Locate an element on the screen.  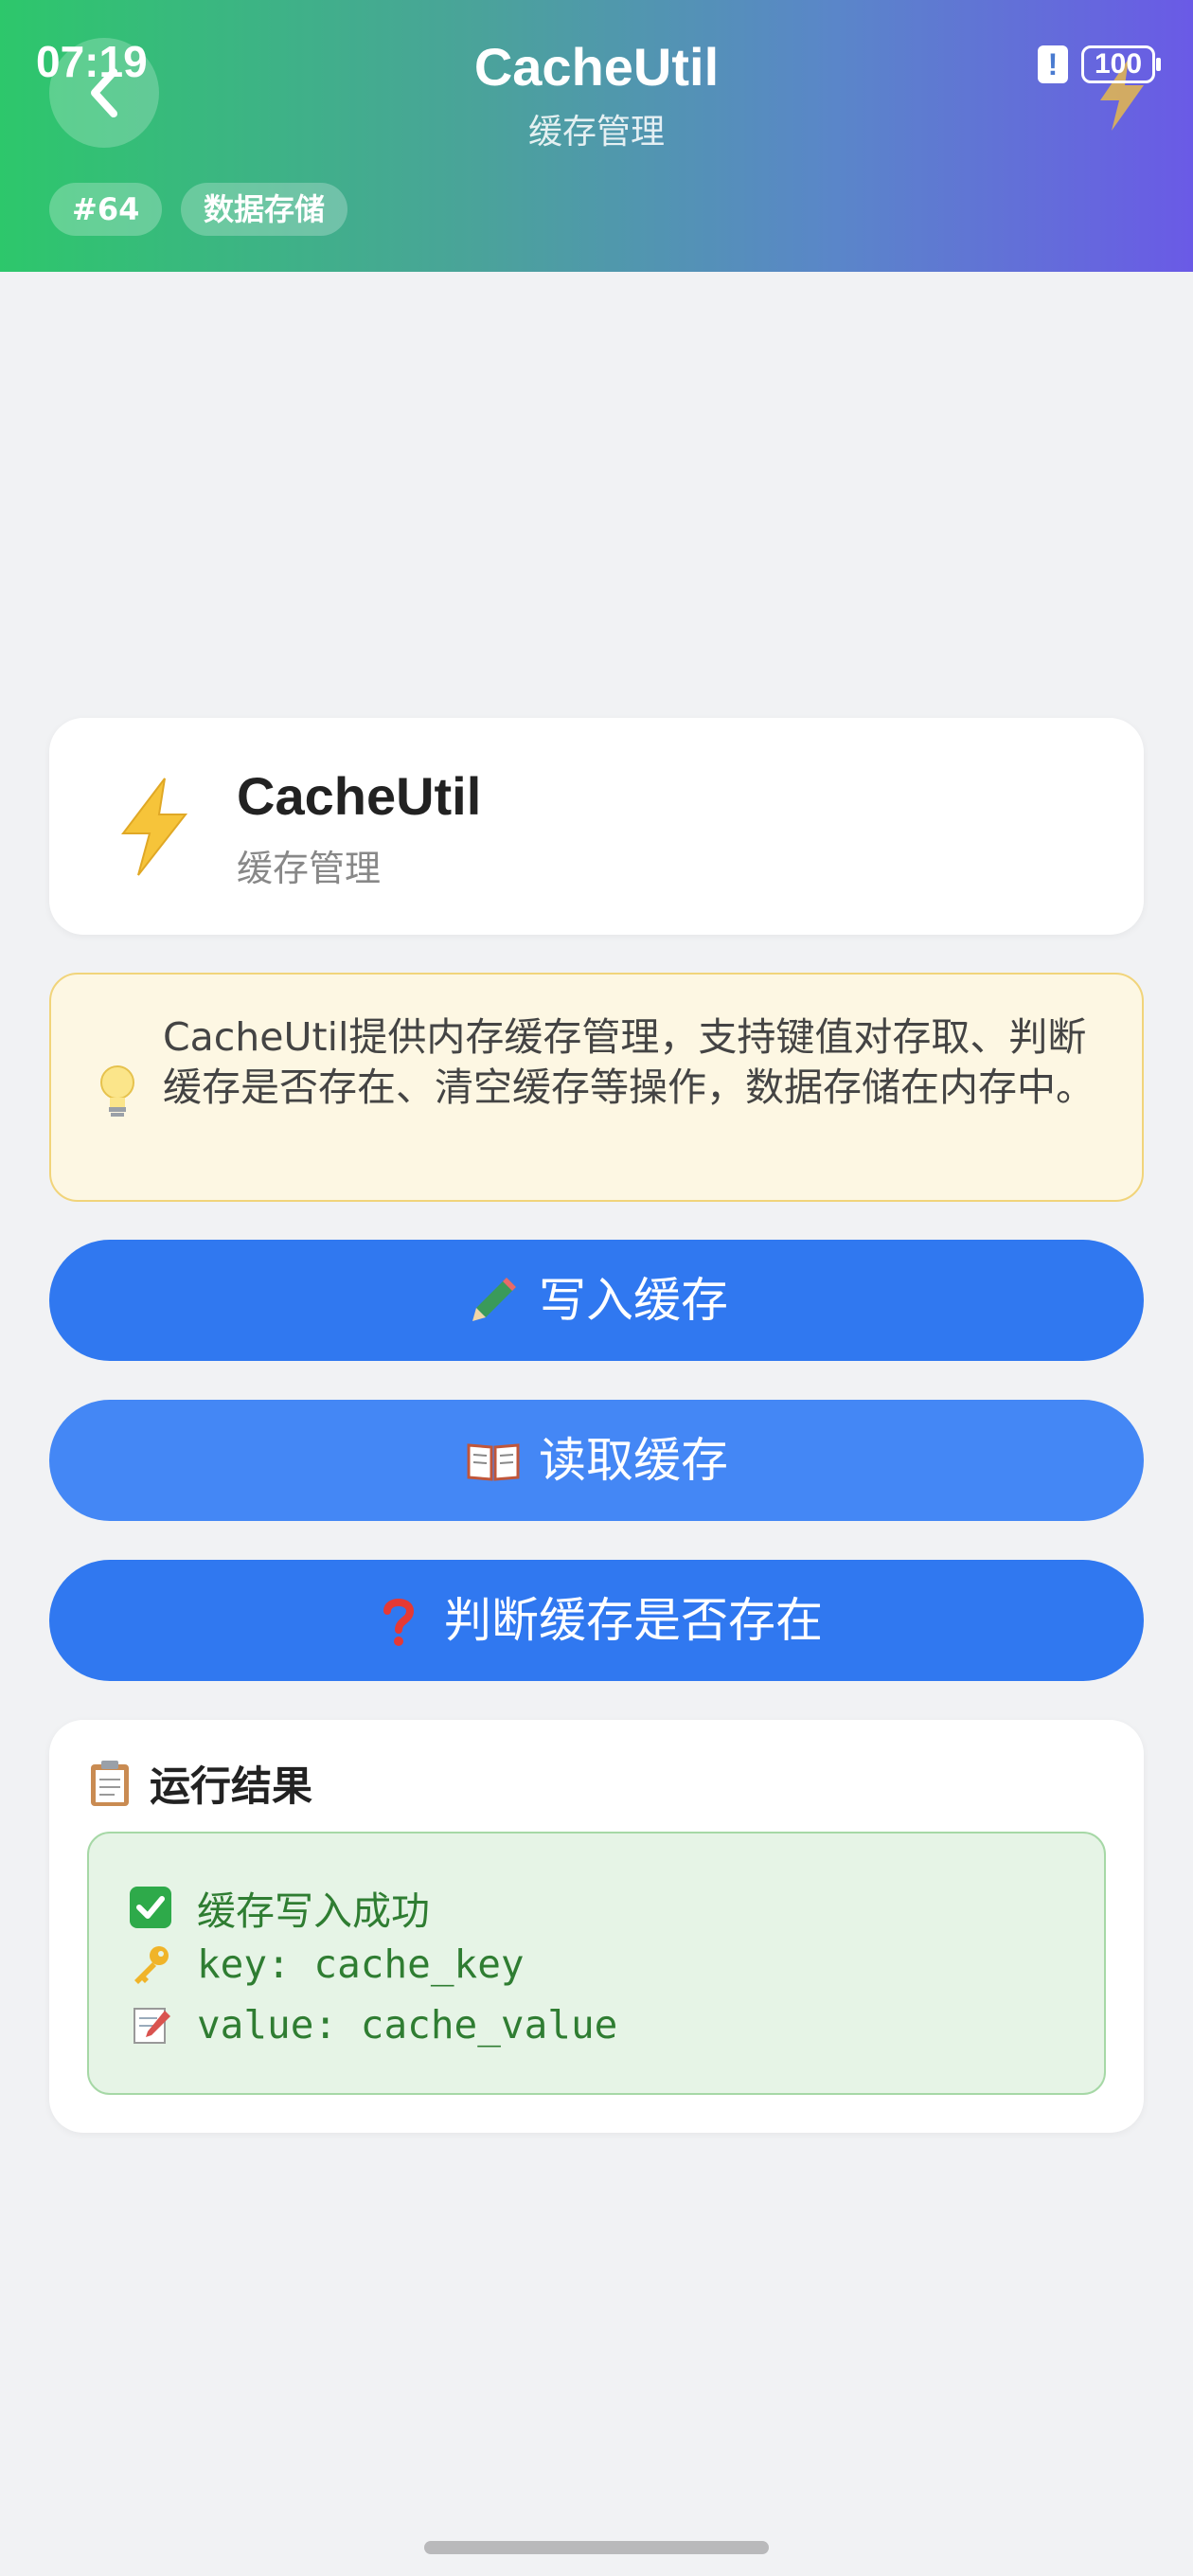
result-line-status: 缓存写入成功 is located at coordinates (279, 1907).